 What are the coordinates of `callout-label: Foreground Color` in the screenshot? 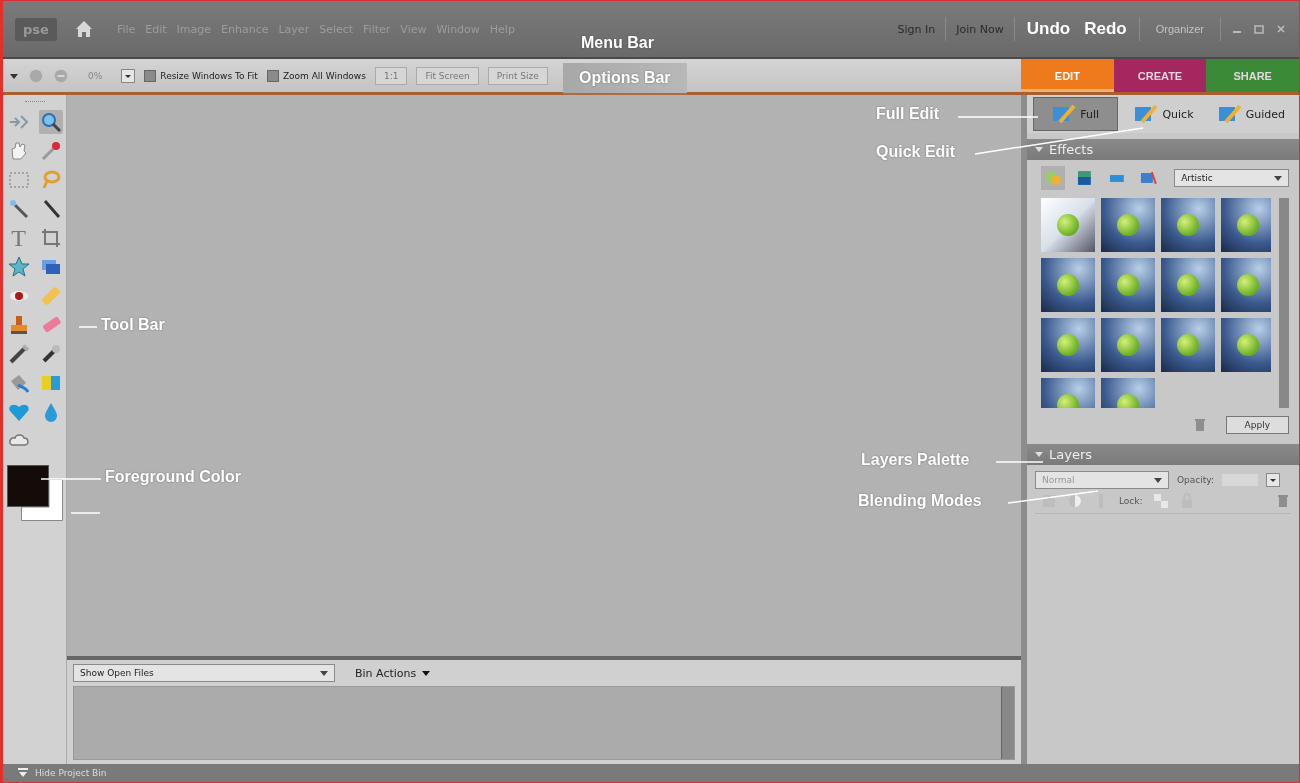 It's located at (173, 477).